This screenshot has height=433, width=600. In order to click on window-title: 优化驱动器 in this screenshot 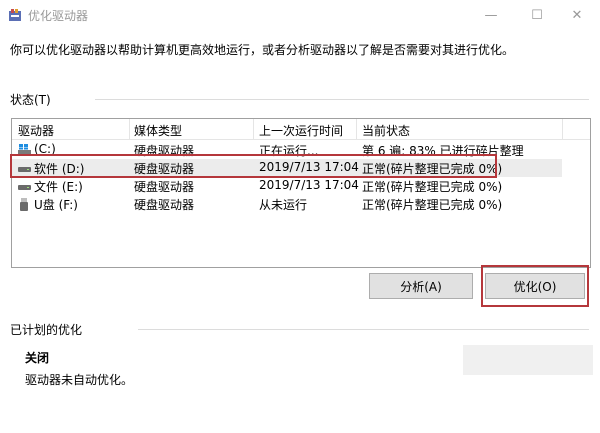, I will do `click(58, 16)`.